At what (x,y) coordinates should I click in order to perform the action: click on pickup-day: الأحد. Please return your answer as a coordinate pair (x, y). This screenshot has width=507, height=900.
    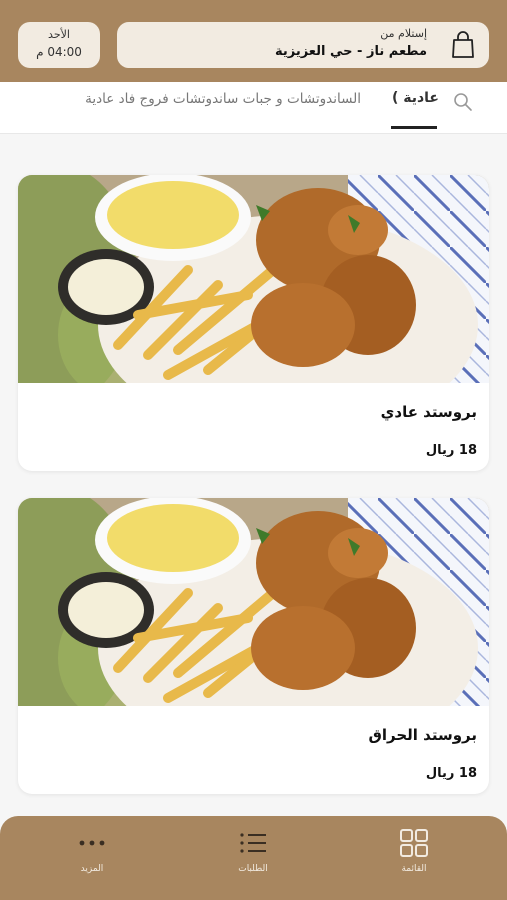
    Looking at the image, I should click on (59, 34).